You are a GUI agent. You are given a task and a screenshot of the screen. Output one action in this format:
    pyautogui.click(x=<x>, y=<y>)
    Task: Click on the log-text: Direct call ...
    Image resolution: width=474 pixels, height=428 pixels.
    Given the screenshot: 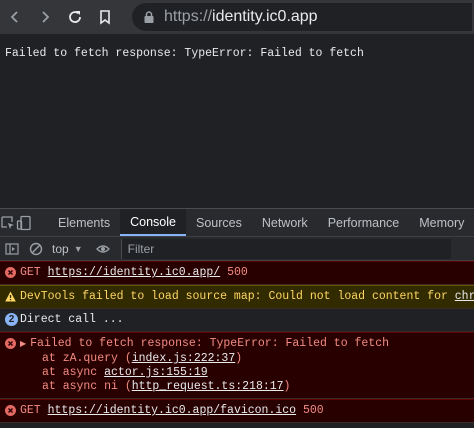 What is the action you would take?
    pyautogui.click(x=72, y=319)
    